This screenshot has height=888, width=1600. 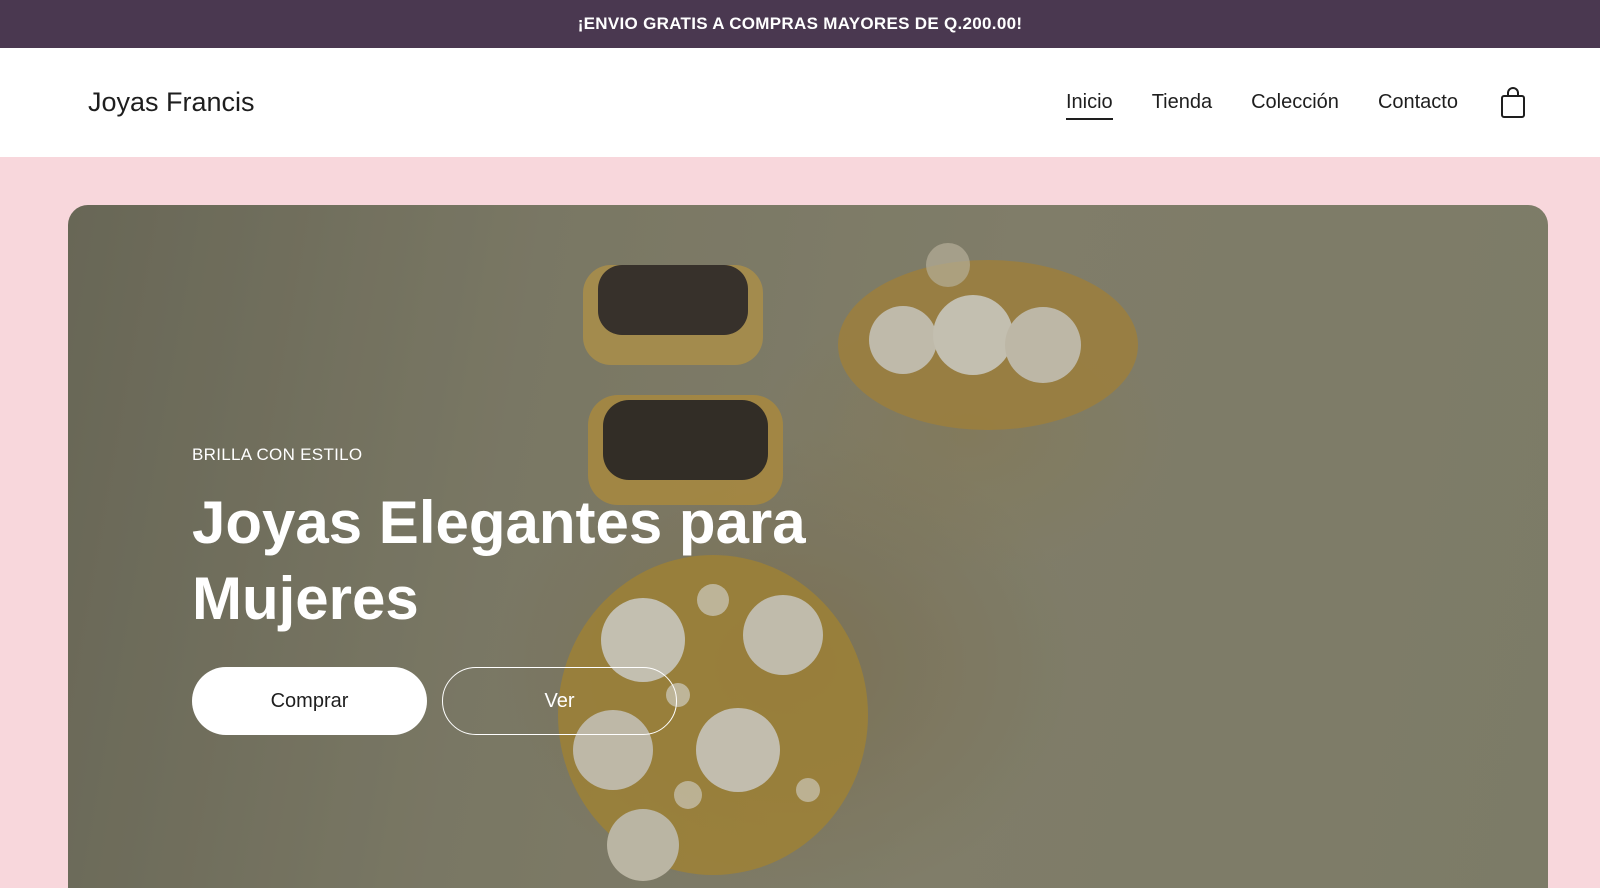 I want to click on hero-title: Joyas Elegantes para Mujeres, so click(x=499, y=560).